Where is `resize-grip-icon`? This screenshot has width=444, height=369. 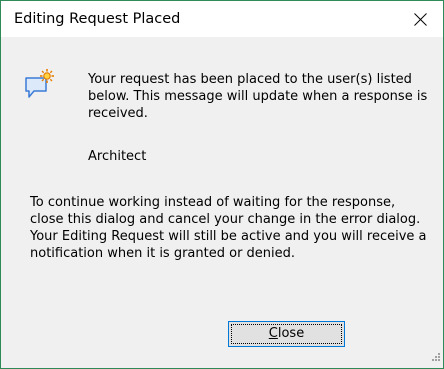 resize-grip-icon is located at coordinates (436, 356).